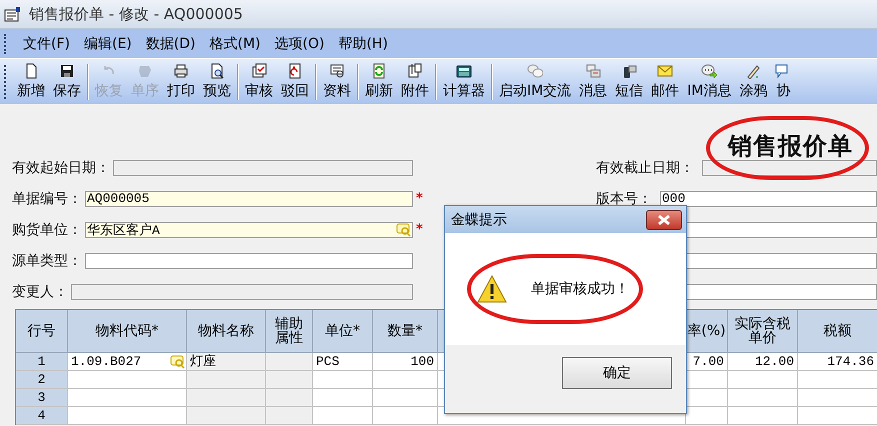 The image size is (877, 426). What do you see at coordinates (12, 14) in the screenshot?
I see `document-icon` at bounding box center [12, 14].